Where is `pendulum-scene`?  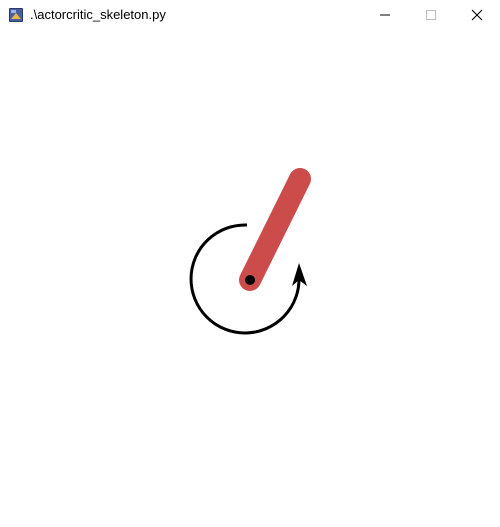 pendulum-scene is located at coordinates (250, 251).